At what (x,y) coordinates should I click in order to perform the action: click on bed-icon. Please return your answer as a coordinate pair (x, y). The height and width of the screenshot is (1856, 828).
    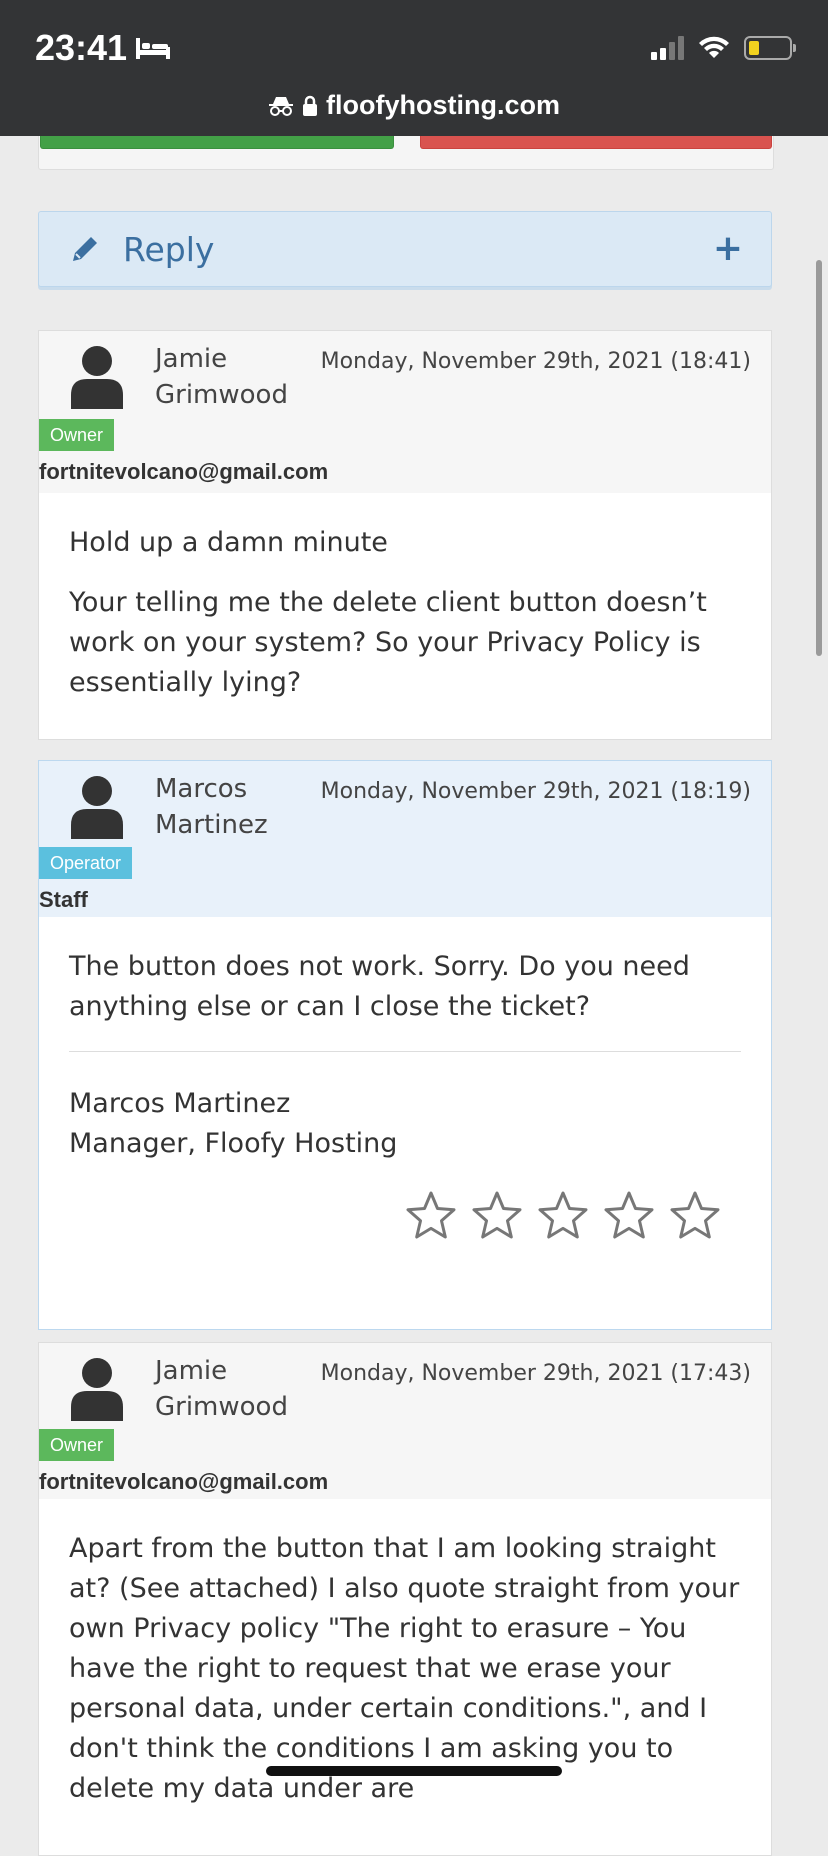
    Looking at the image, I should click on (153, 48).